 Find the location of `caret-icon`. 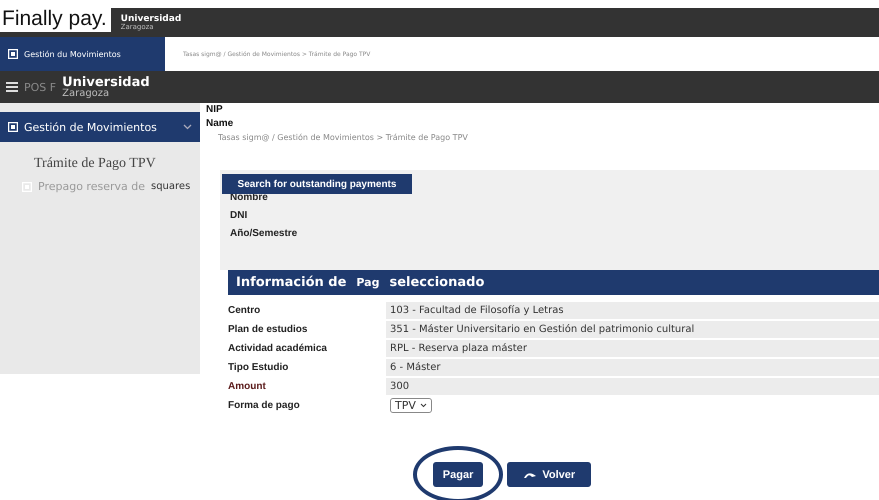

caret-icon is located at coordinates (423, 405).